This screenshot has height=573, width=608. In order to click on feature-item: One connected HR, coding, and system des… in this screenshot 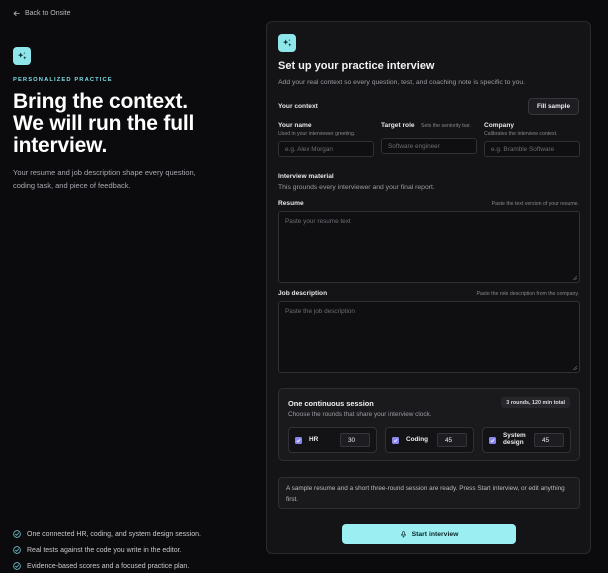, I will do `click(107, 534)`.